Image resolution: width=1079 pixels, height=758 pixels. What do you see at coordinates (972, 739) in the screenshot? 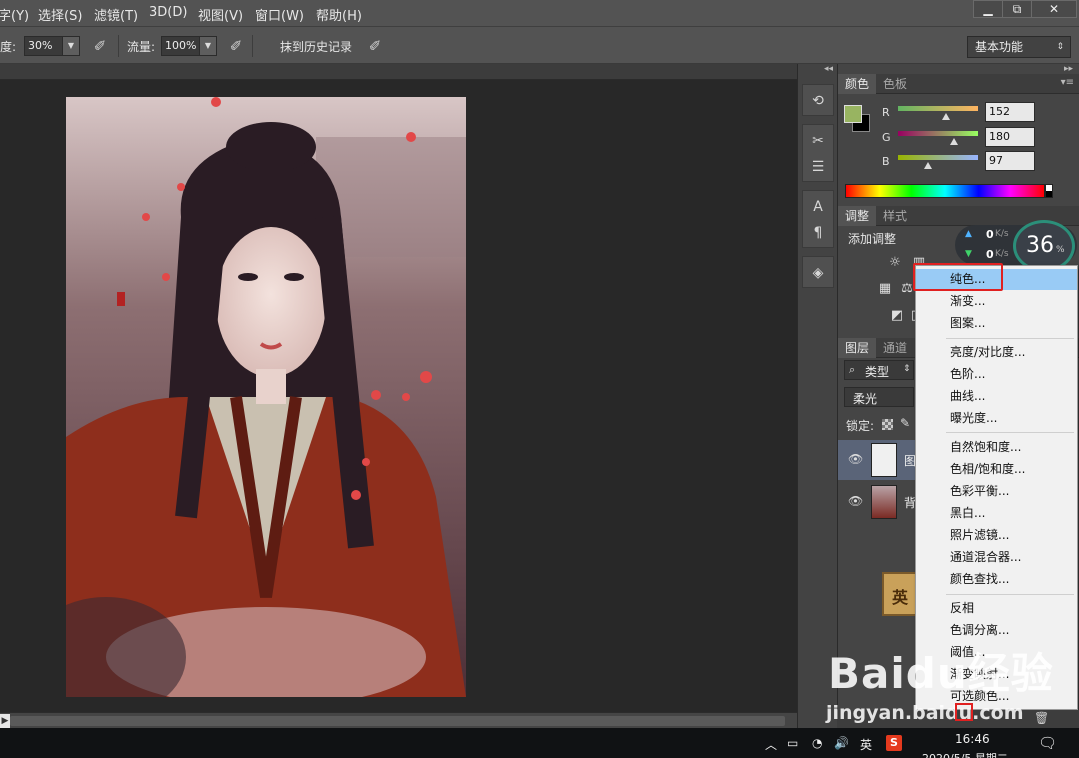
I see `clock-time: 16:46` at bounding box center [972, 739].